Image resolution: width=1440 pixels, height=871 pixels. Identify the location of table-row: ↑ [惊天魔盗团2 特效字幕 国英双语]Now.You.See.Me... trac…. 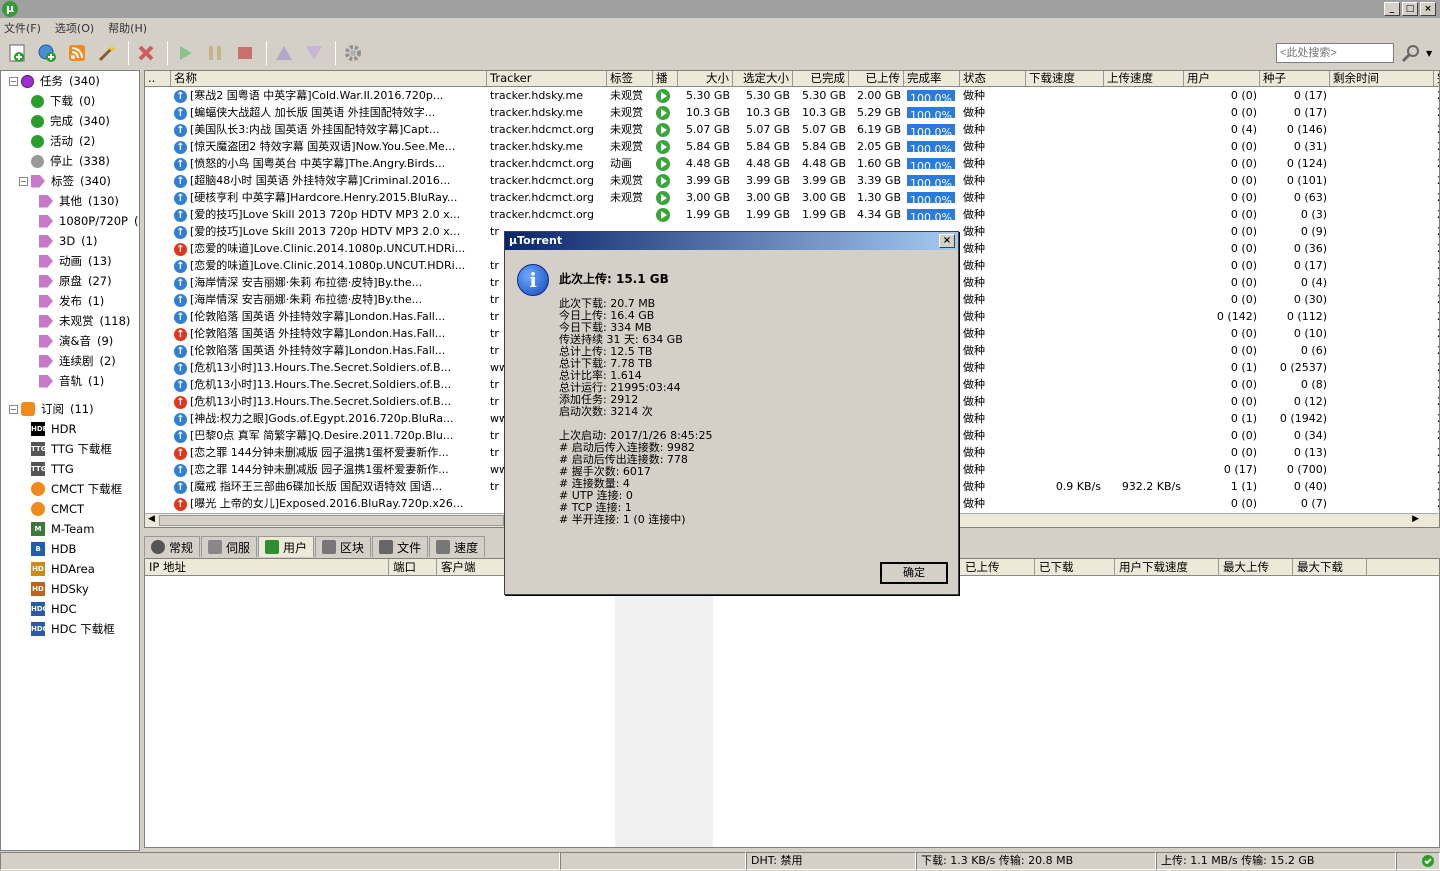
(792, 146).